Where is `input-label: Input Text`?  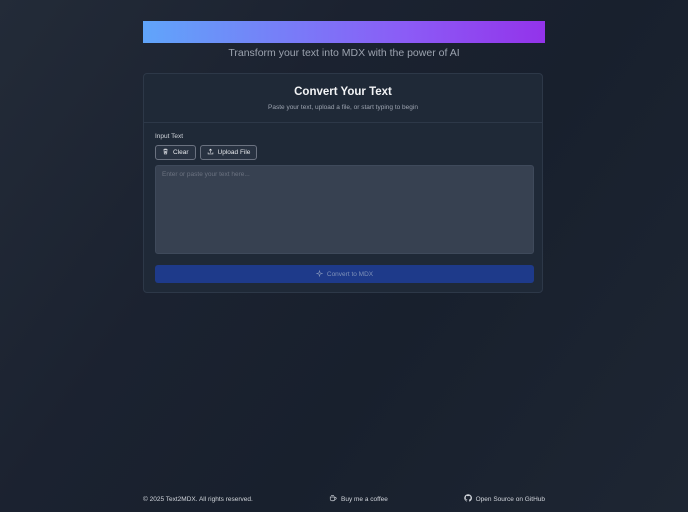 input-label: Input Text is located at coordinates (169, 136).